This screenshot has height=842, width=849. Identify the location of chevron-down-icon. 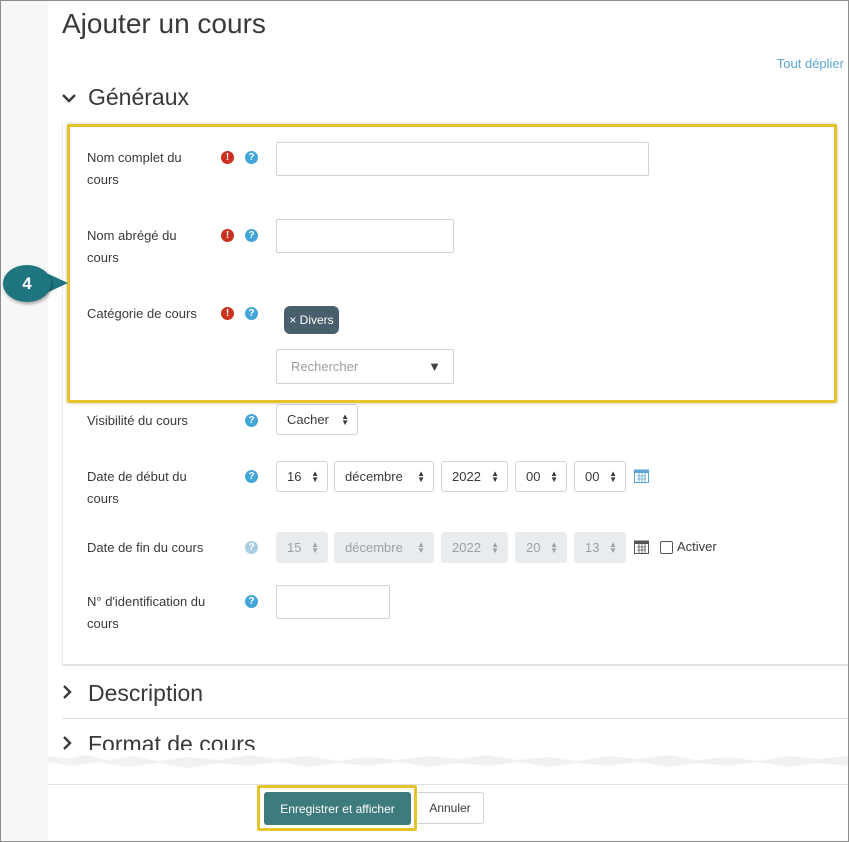
(75, 97).